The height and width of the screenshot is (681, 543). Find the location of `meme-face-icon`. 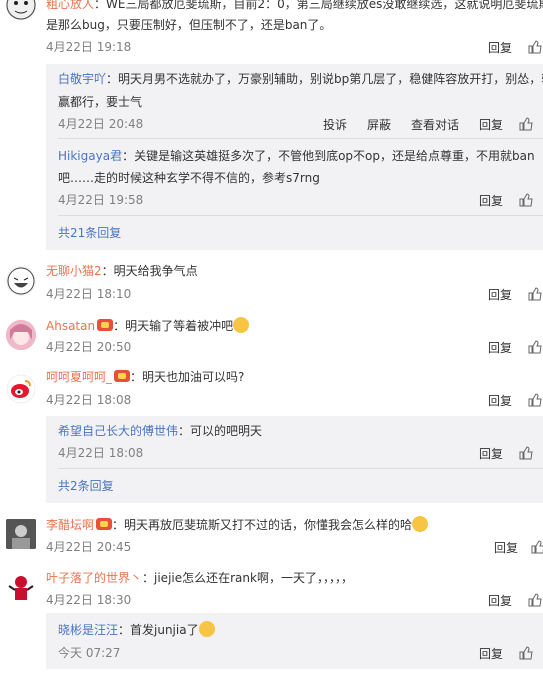

meme-face-icon is located at coordinates (21, 10).